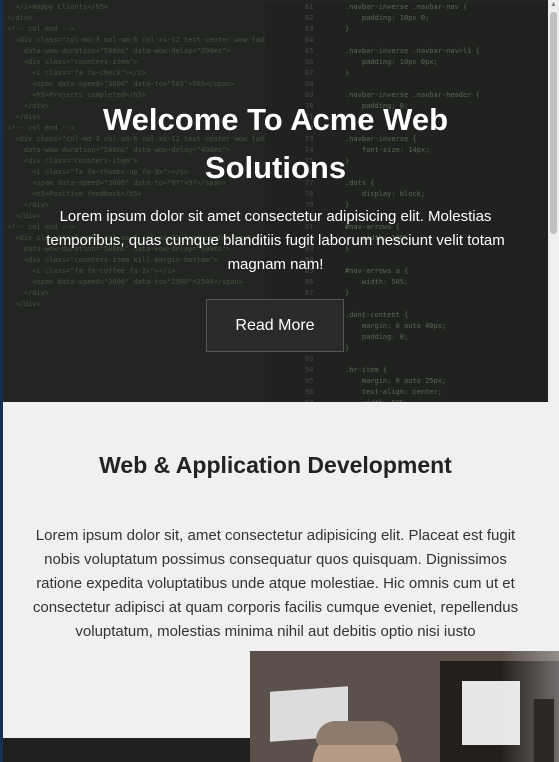 The image size is (559, 762). Describe the element at coordinates (275, 143) in the screenshot. I see `hero-title: Welcome To Acme Web Solutions` at that location.